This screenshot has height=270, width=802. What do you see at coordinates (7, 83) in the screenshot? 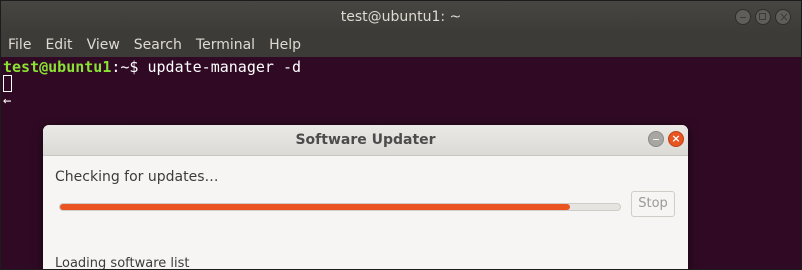
I see `text-cursor` at bounding box center [7, 83].